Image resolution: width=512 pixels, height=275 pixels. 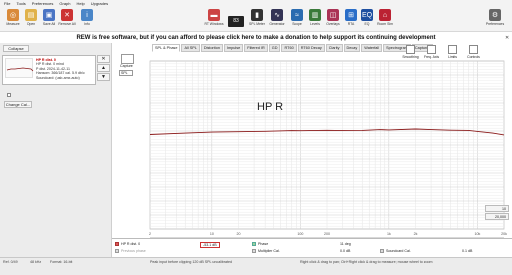 What do you see at coordinates (274, 48) in the screenshot?
I see `tab-gd: GD` at bounding box center [274, 48].